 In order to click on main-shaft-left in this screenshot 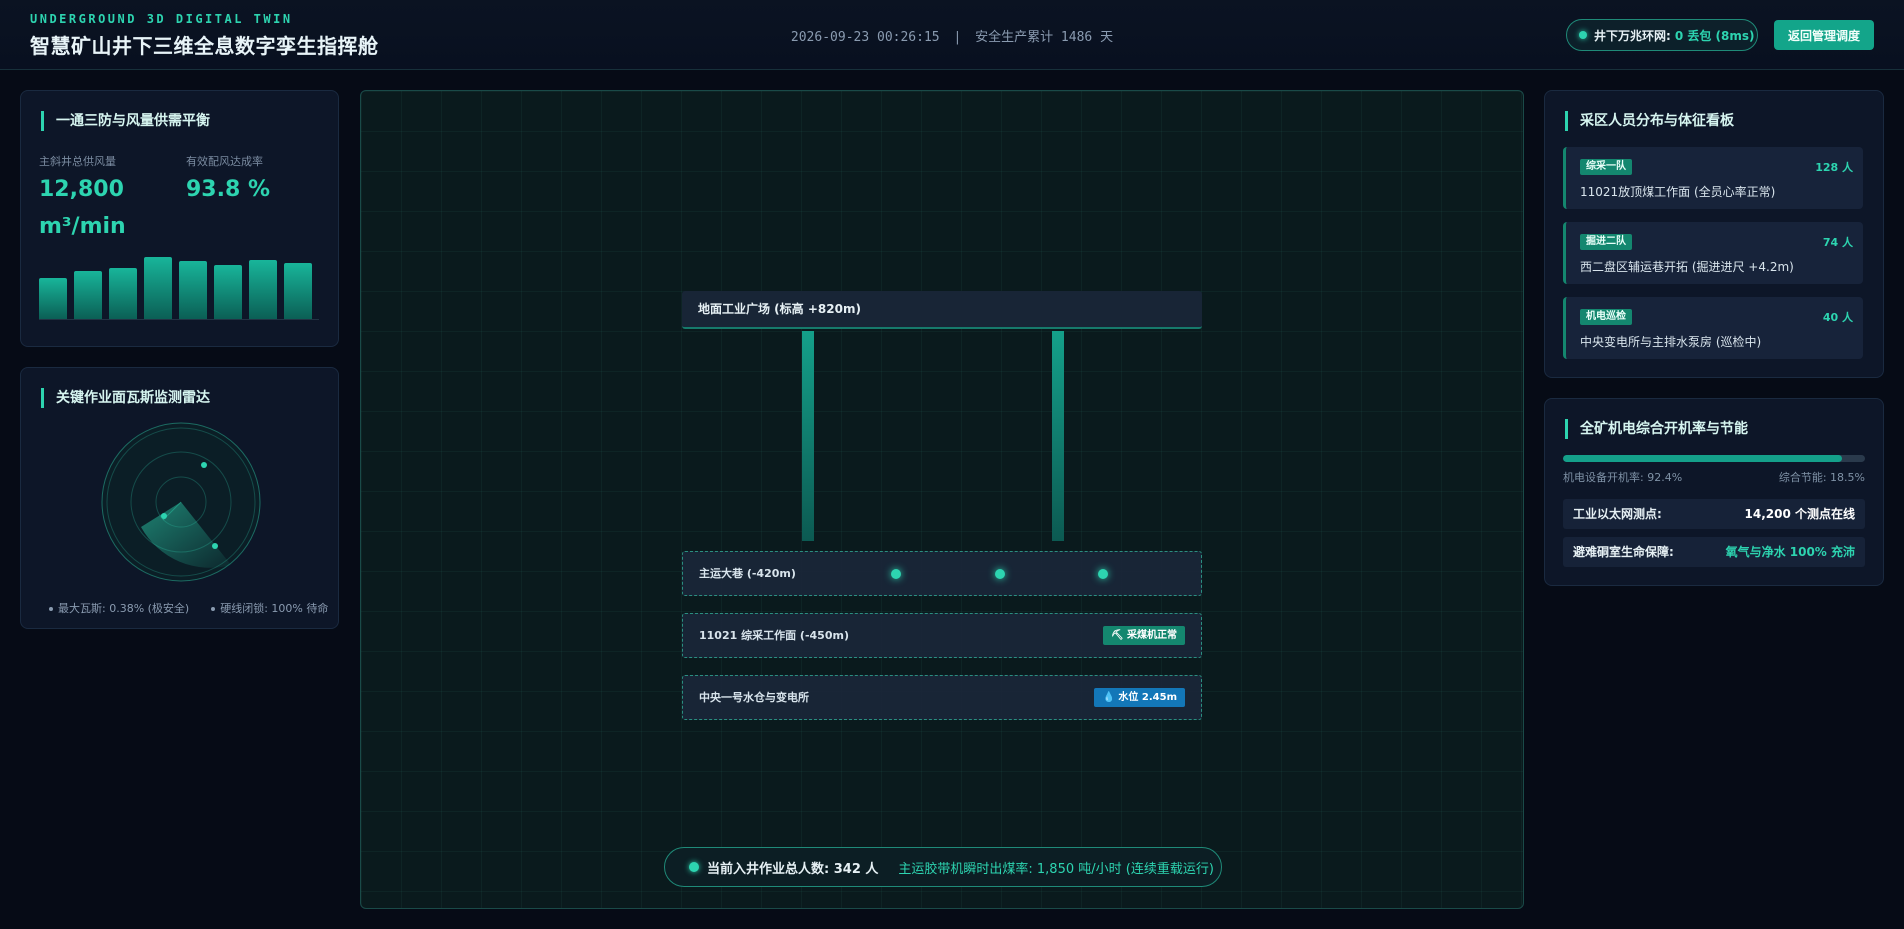, I will do `click(808, 436)`.